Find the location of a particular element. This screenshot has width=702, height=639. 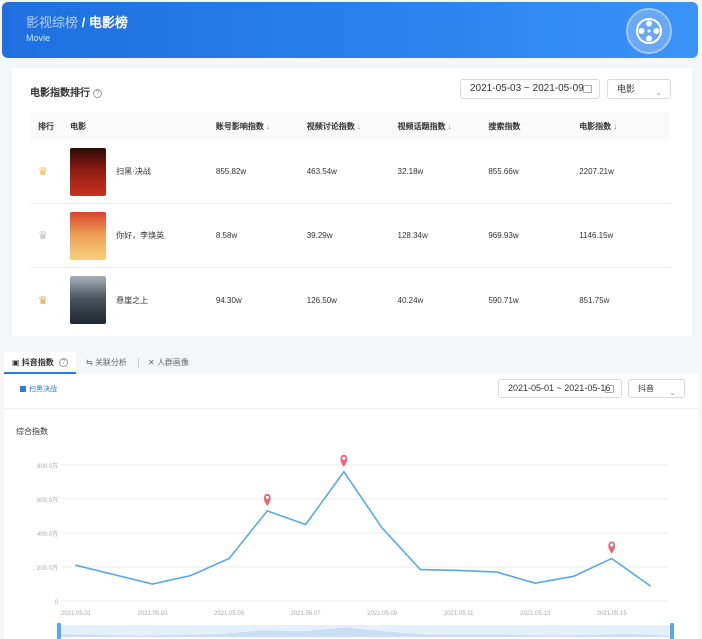

tab-douyin-index: ▣ 抖音指数 ? is located at coordinates (40, 363).